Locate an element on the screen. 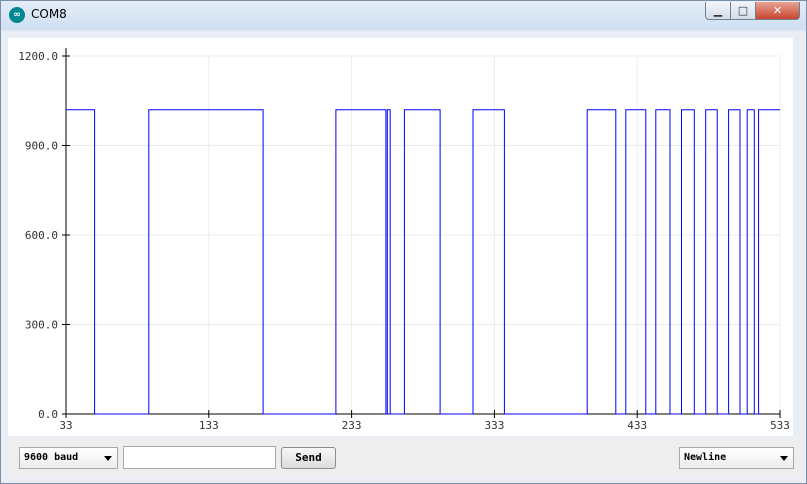 This screenshot has width=807, height=484. y-tick-label: 300.0 is located at coordinates (41, 325).